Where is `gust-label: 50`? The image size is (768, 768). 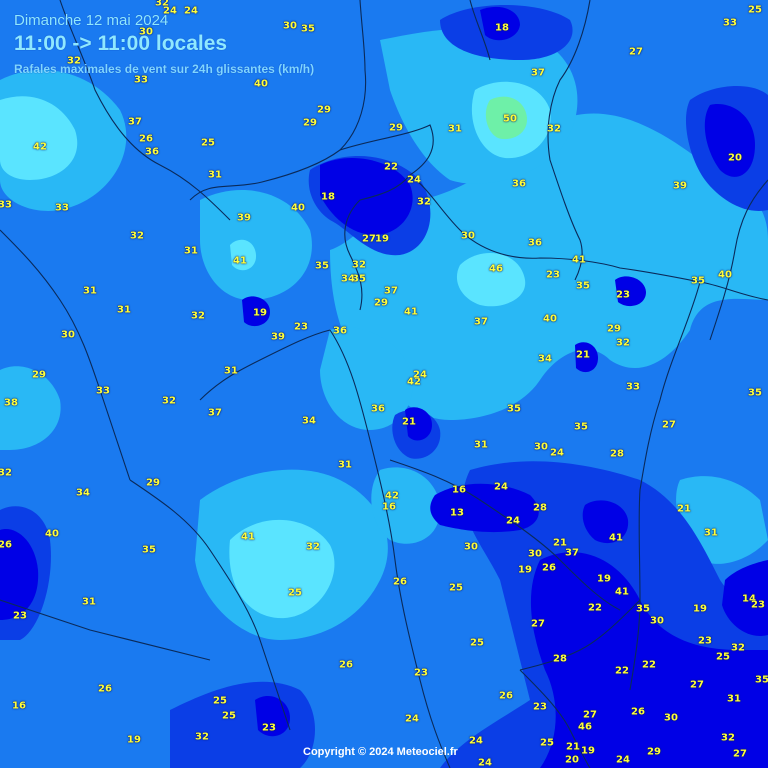
gust-label: 50 is located at coordinates (510, 119).